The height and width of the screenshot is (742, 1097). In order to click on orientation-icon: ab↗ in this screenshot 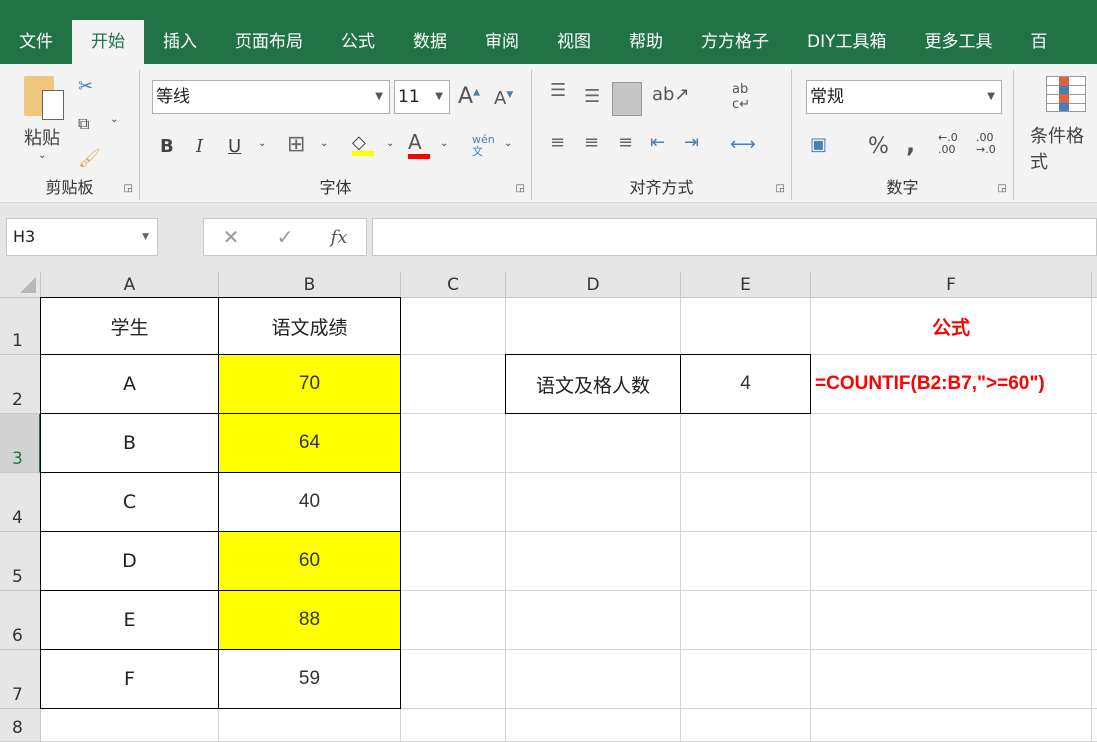, I will do `click(671, 94)`.